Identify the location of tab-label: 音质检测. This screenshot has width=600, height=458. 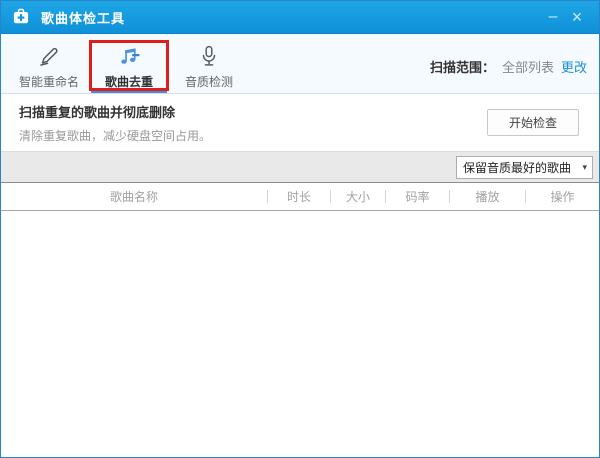
(208, 82).